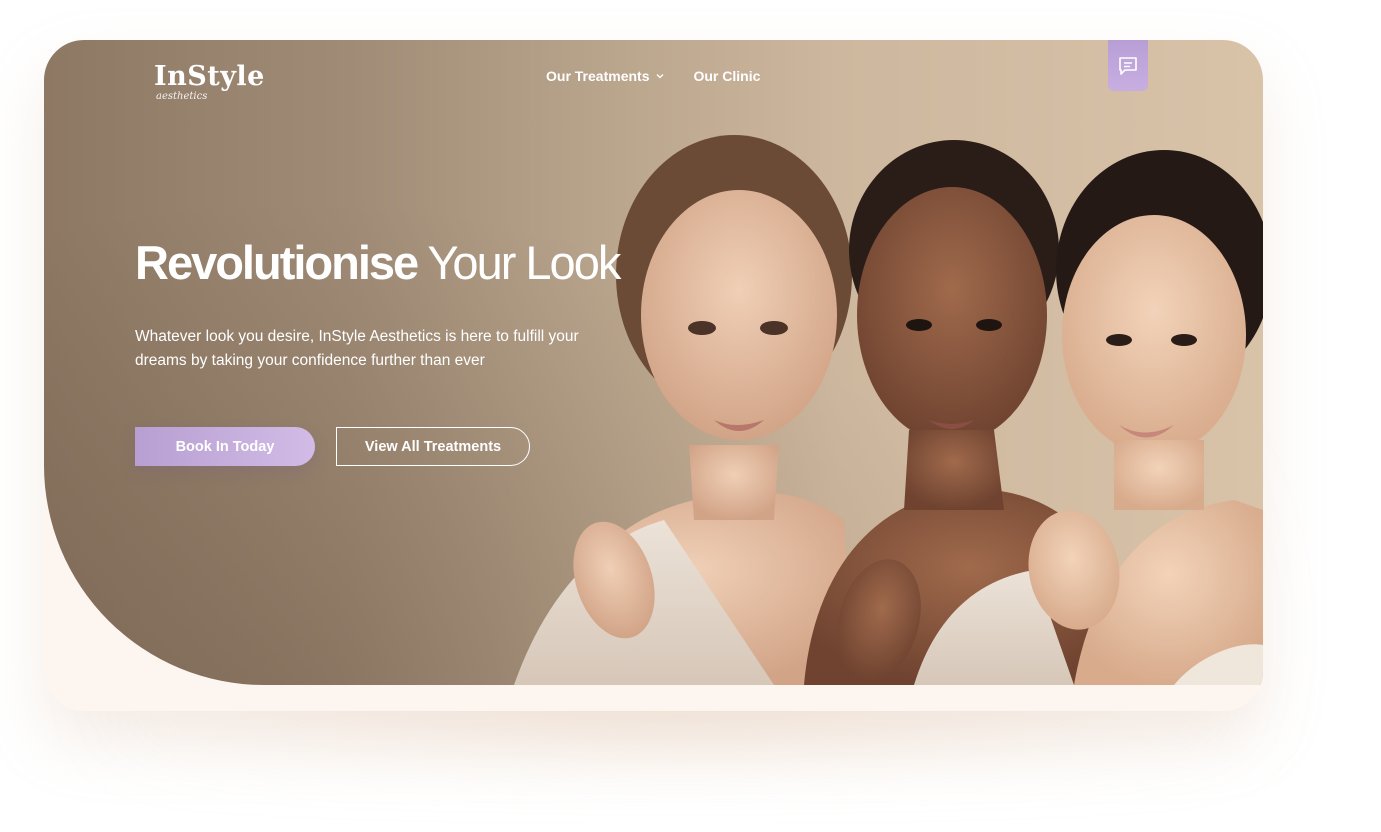  Describe the element at coordinates (277, 262) in the screenshot. I see `headline-strong: Revolutionise` at that location.